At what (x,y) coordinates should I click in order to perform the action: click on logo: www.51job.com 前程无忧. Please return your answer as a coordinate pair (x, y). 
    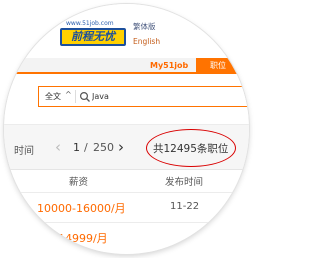
    Looking at the image, I should click on (93, 35).